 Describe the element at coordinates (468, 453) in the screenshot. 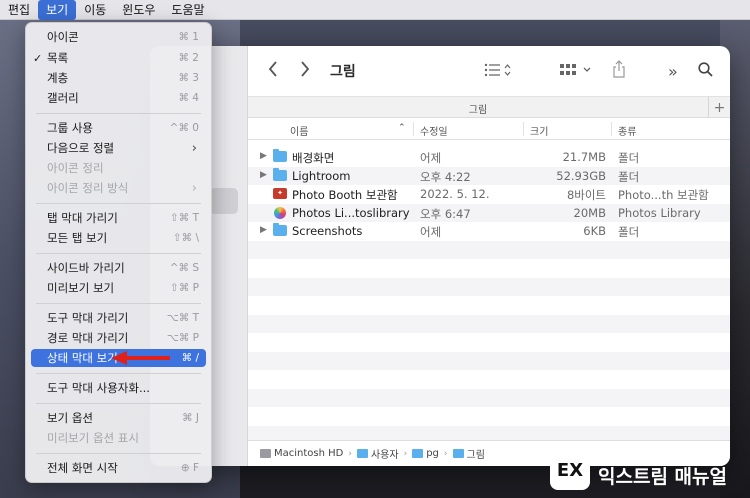

I see `path-item: 그림` at that location.